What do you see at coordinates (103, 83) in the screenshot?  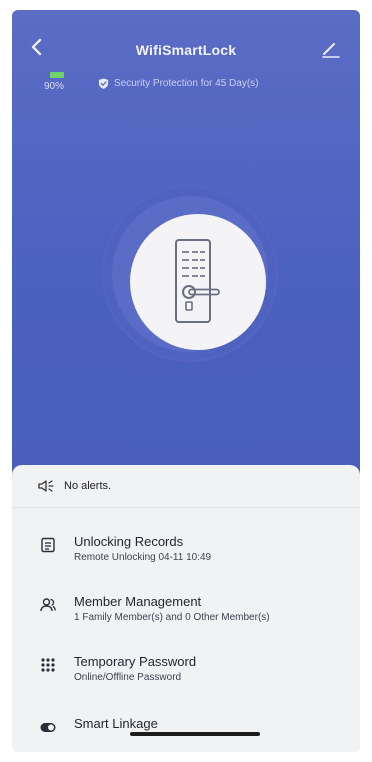 I see `shield-check-icon` at bounding box center [103, 83].